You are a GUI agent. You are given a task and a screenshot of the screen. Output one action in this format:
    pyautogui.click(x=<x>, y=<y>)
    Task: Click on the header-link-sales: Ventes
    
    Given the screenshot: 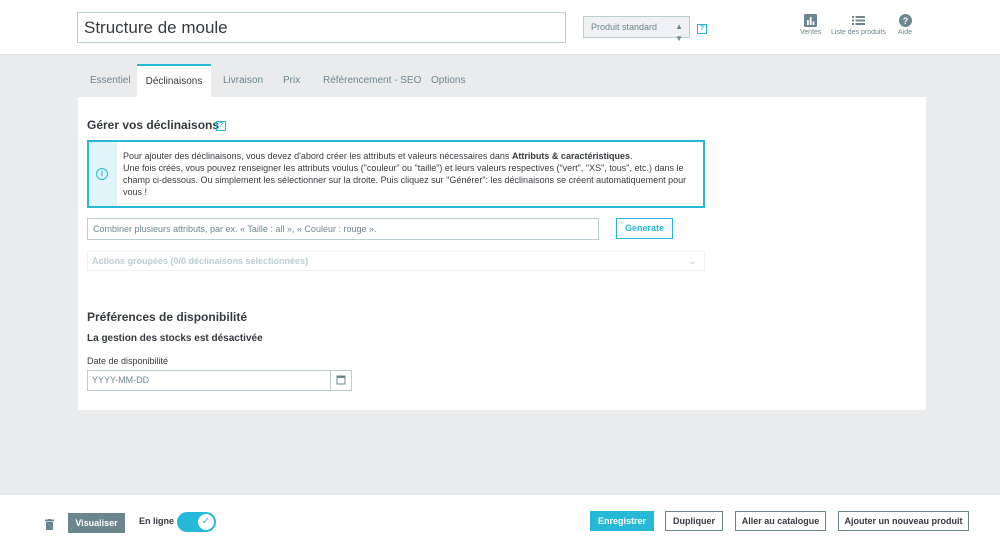 What is the action you would take?
    pyautogui.click(x=810, y=25)
    